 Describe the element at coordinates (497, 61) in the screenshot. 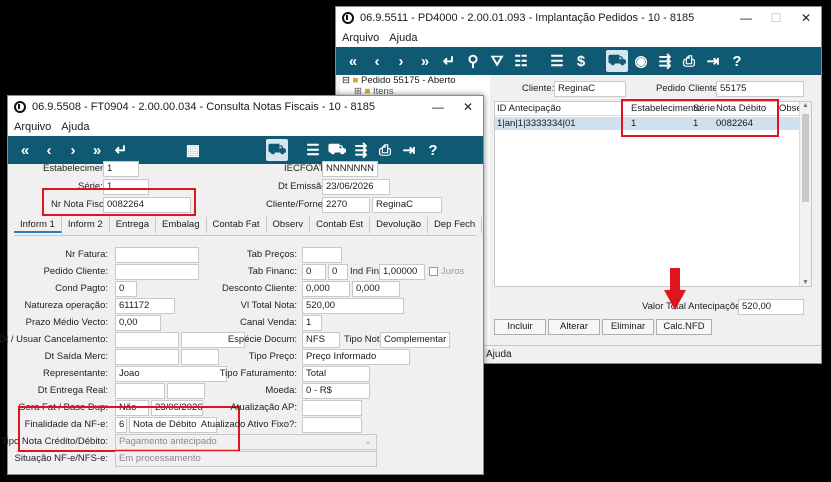

I see `filter-icon: ⛛` at that location.